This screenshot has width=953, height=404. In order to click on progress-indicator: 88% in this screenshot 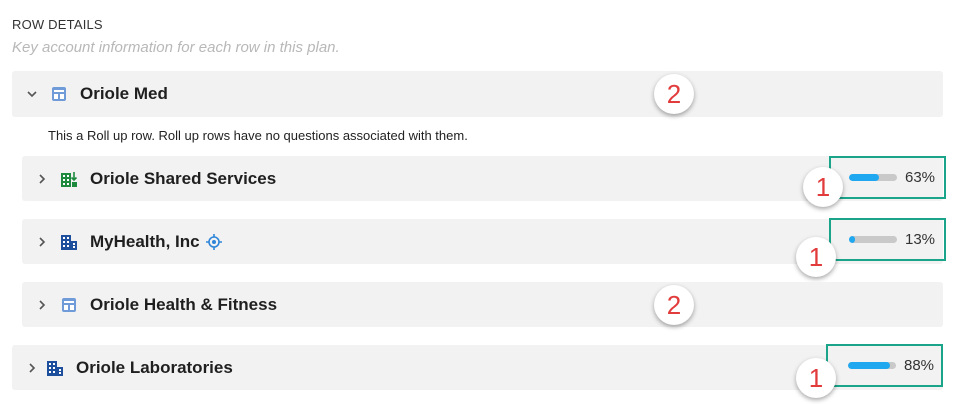, I will do `click(884, 365)`.